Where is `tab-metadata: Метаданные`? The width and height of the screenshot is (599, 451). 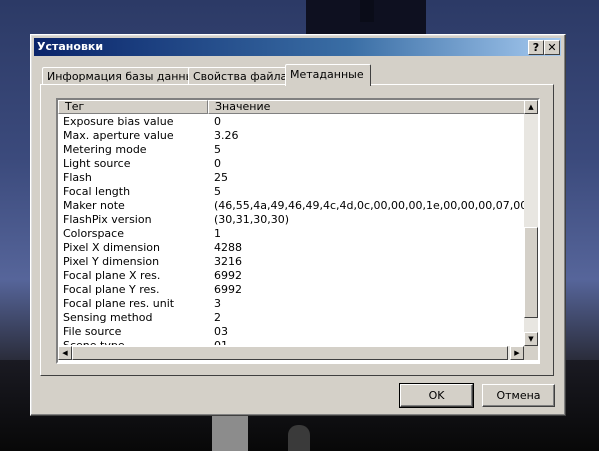
tab-metadata: Метаданные is located at coordinates (328, 75).